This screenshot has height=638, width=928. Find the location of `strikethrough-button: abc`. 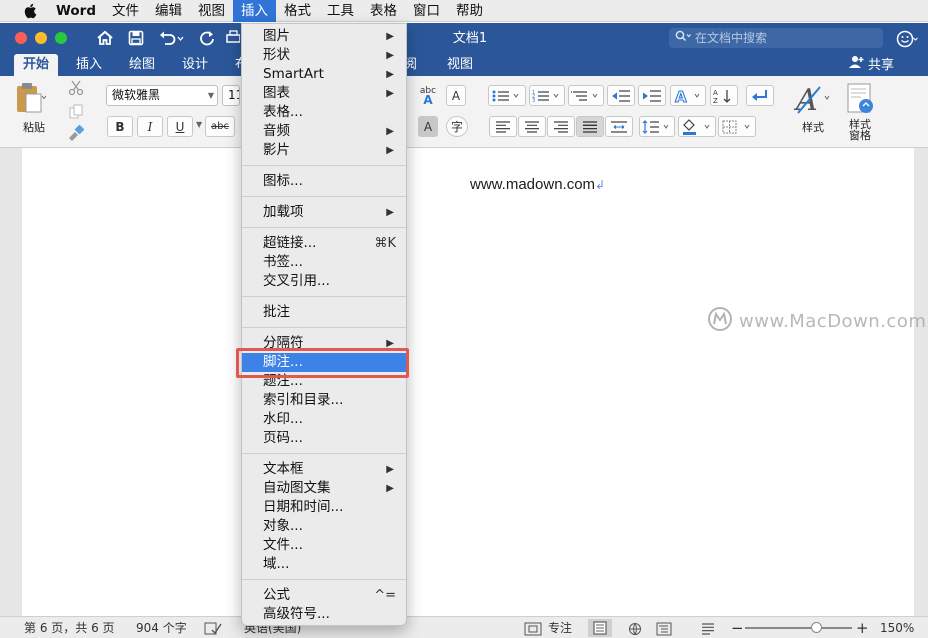

strikethrough-button: abc is located at coordinates (220, 126).